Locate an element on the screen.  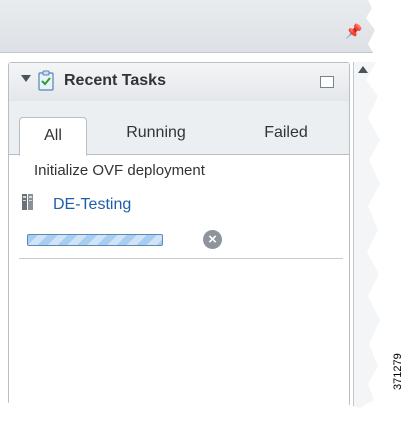
panel-title: Recent Tasks is located at coordinates (115, 80).